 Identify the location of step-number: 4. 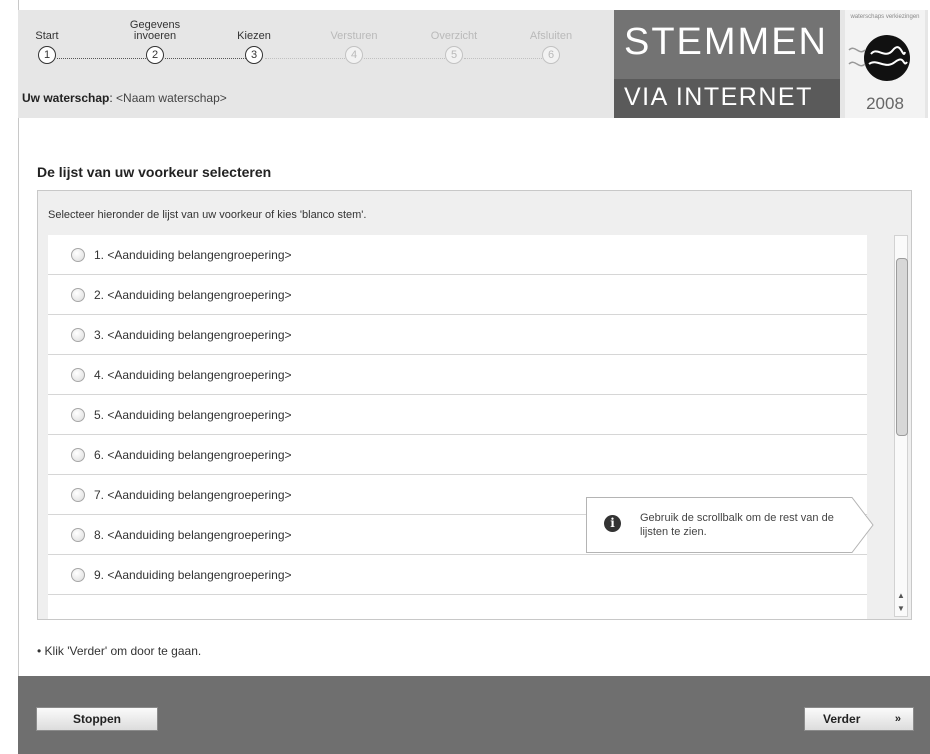
(354, 55).